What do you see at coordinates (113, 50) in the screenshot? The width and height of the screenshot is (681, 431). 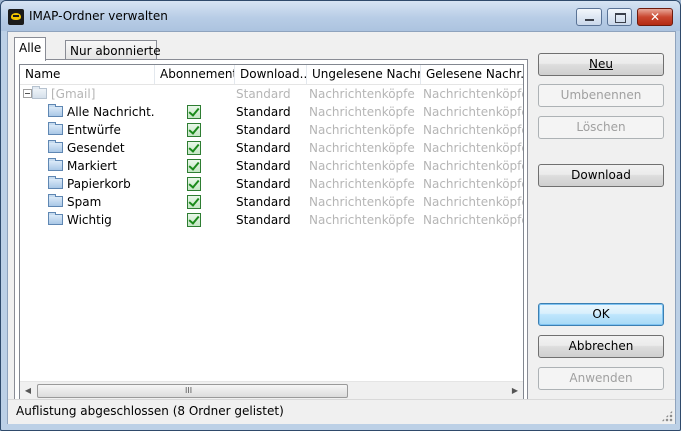 I see `tab-nur-abonnierte: Nur abonnierte` at bounding box center [113, 50].